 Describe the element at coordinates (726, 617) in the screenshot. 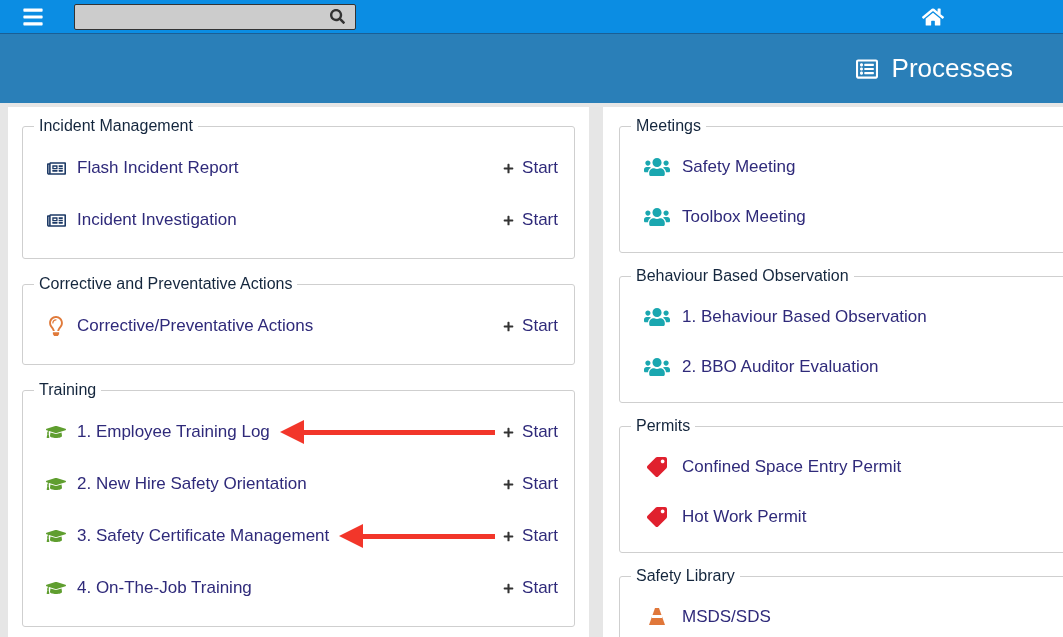

I see `process-link: MSDS/SDS` at that location.